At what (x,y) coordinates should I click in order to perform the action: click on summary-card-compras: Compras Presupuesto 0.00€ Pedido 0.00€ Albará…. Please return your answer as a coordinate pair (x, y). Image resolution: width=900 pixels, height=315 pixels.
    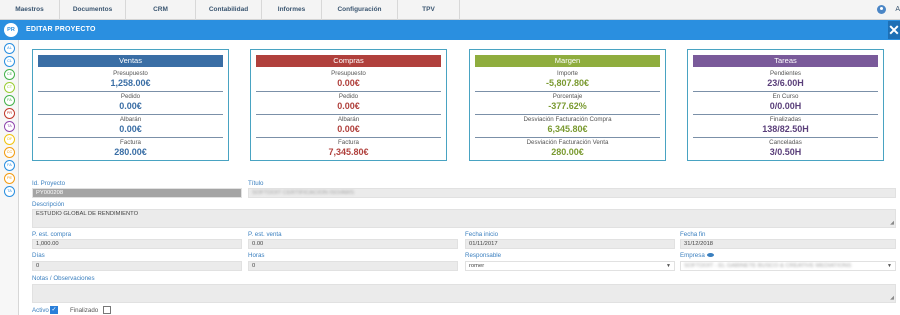
    Looking at the image, I should click on (348, 105).